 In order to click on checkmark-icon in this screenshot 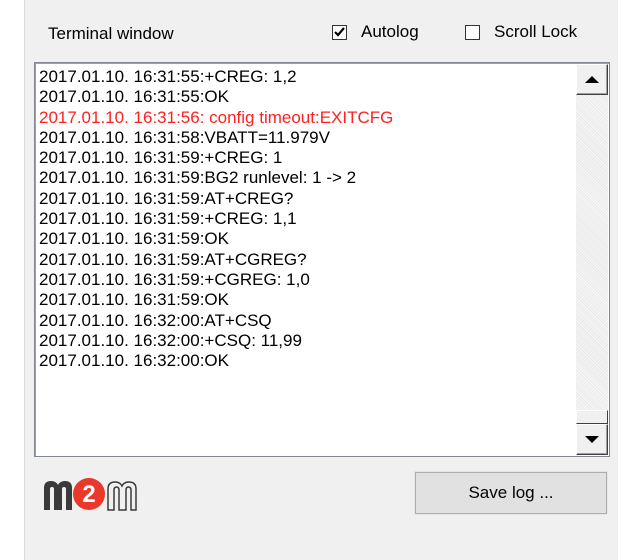, I will do `click(339, 32)`.